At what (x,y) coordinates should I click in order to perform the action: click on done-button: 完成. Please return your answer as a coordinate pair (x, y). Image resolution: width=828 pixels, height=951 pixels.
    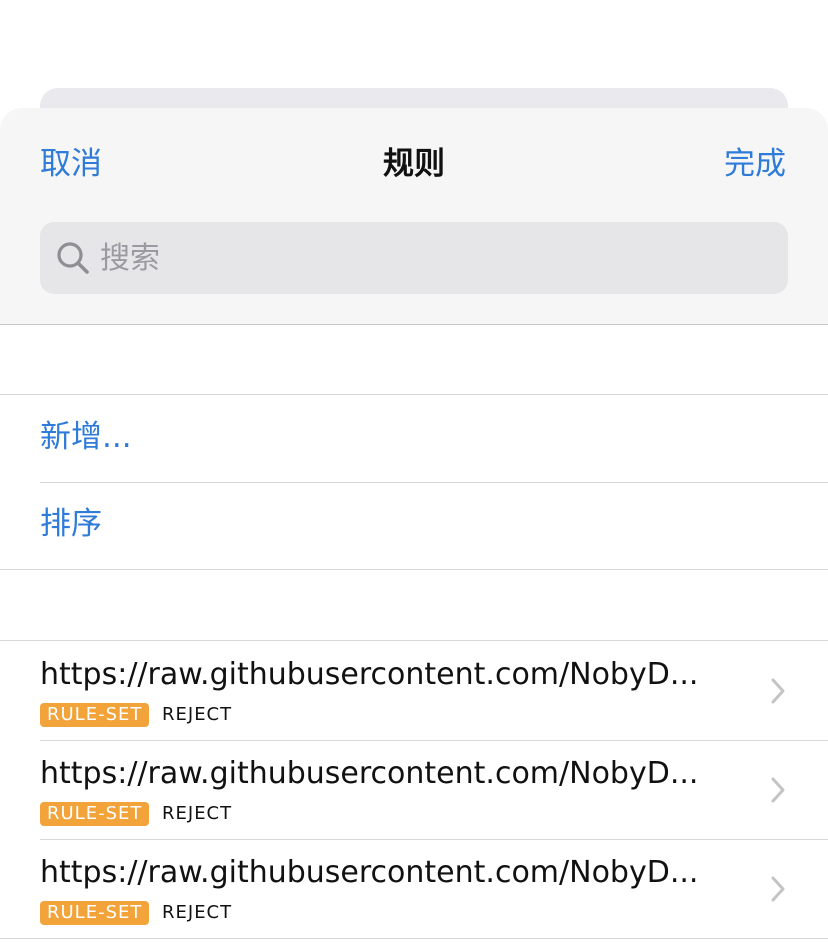
    Looking at the image, I should click on (755, 164).